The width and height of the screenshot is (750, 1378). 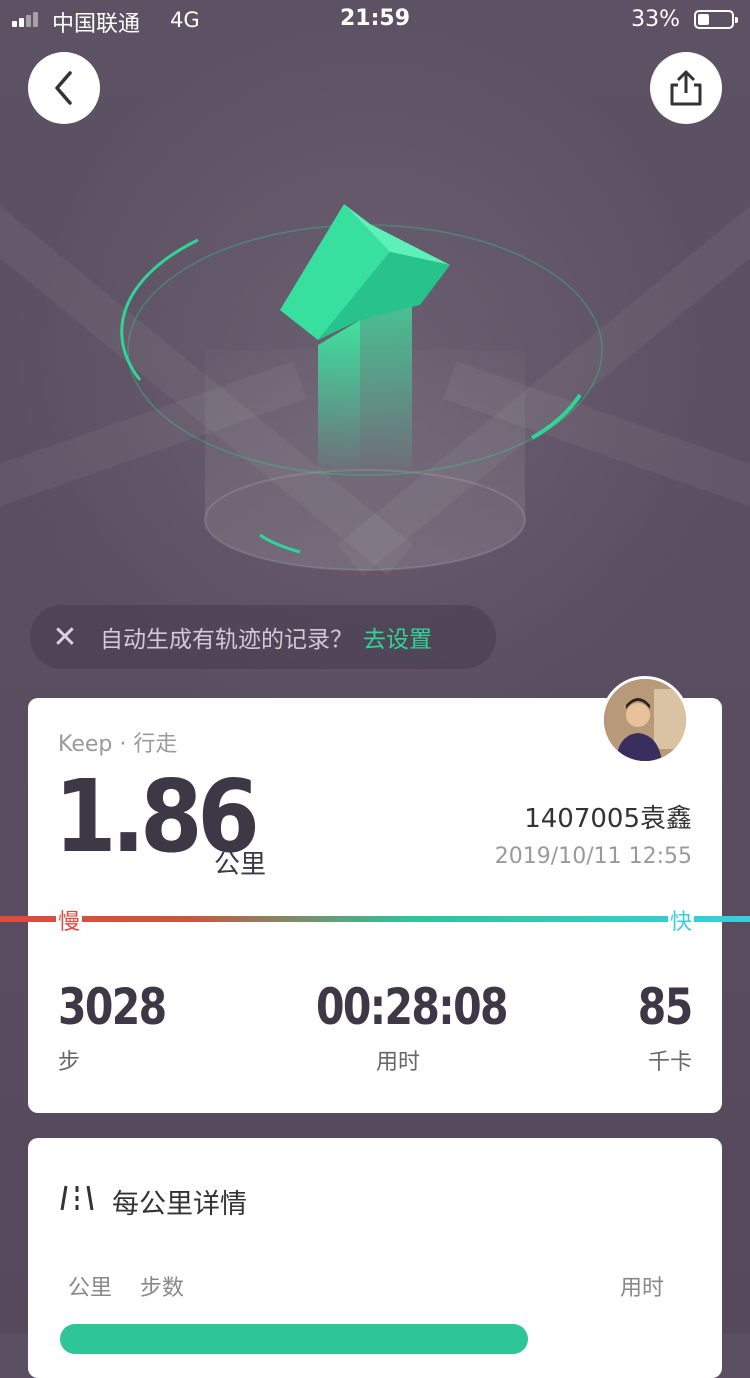 I want to click on avatar-photo, so click(x=645, y=720).